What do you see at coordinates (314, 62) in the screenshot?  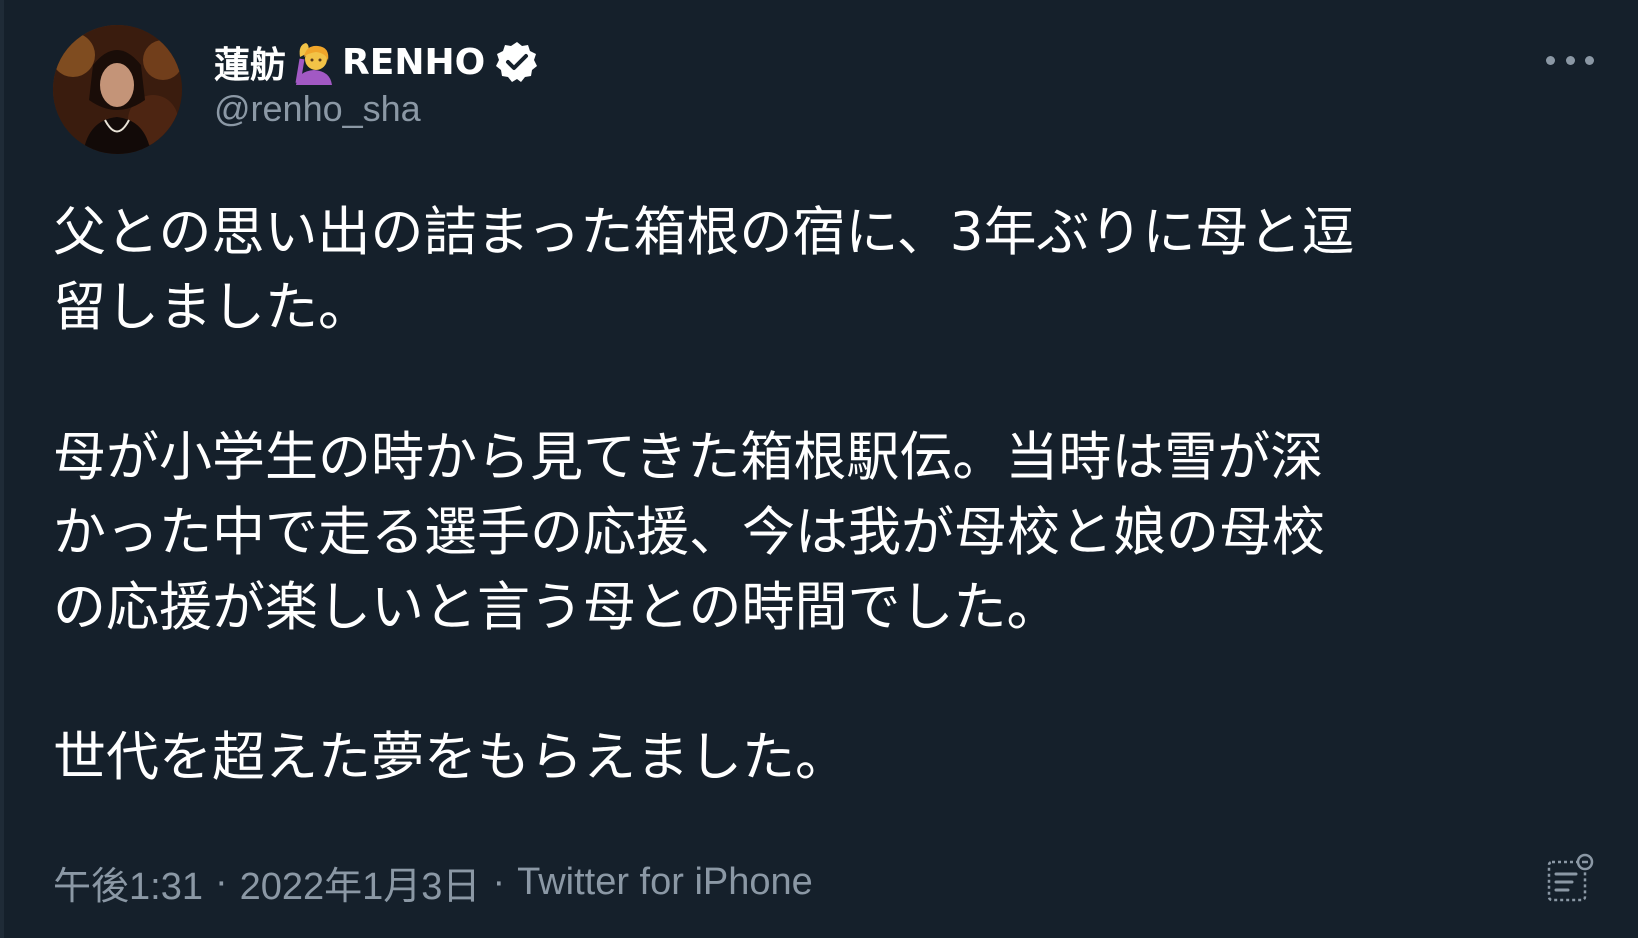 I see `woman-raising-hand-icon` at bounding box center [314, 62].